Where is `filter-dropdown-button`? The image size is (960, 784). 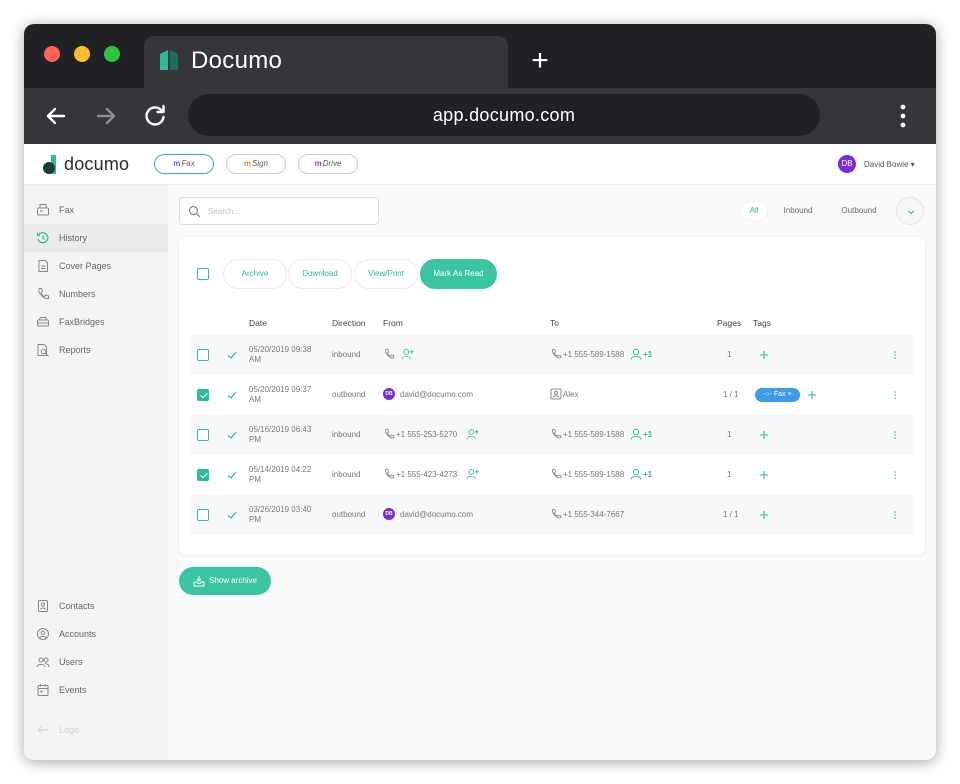
filter-dropdown-button is located at coordinates (910, 211).